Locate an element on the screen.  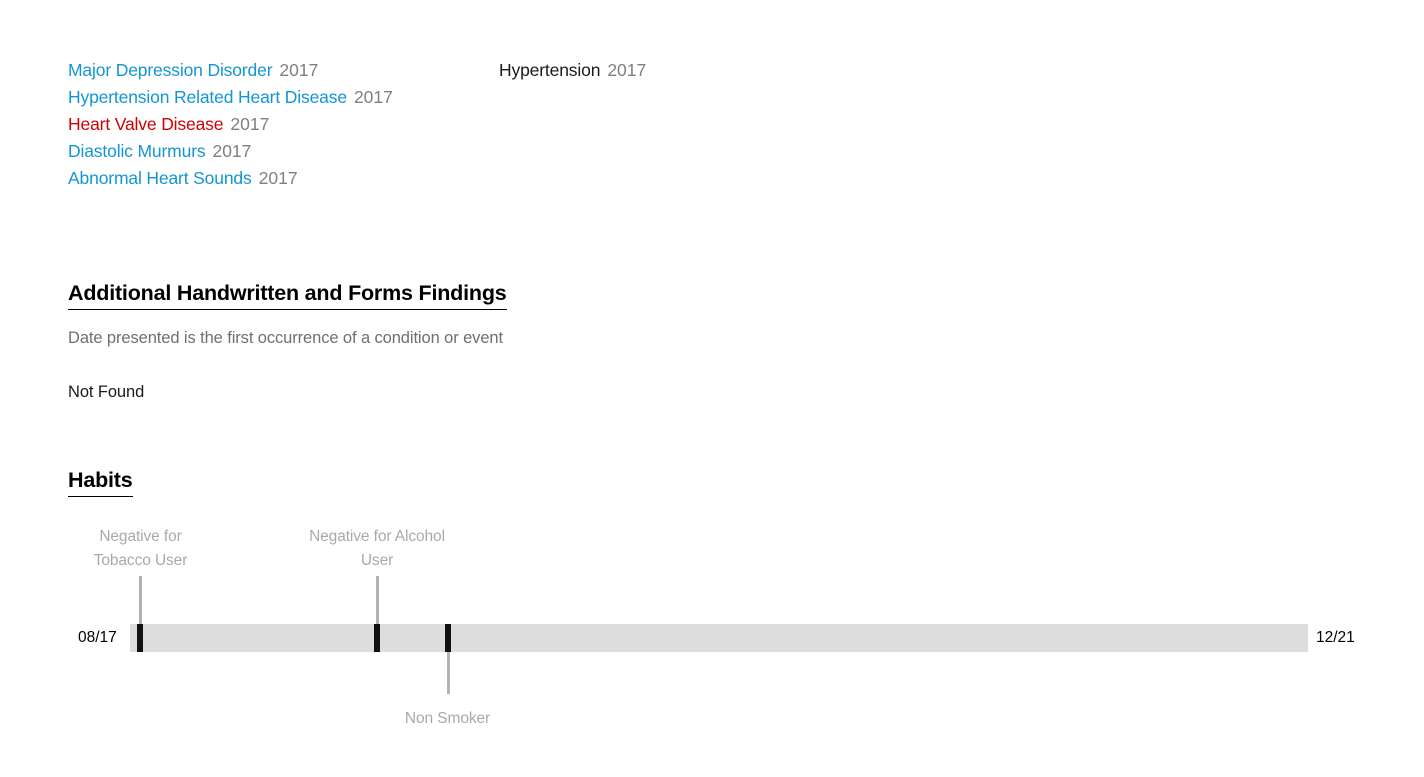
timeline-event-label: Negative for Alcohol User is located at coordinates (377, 548).